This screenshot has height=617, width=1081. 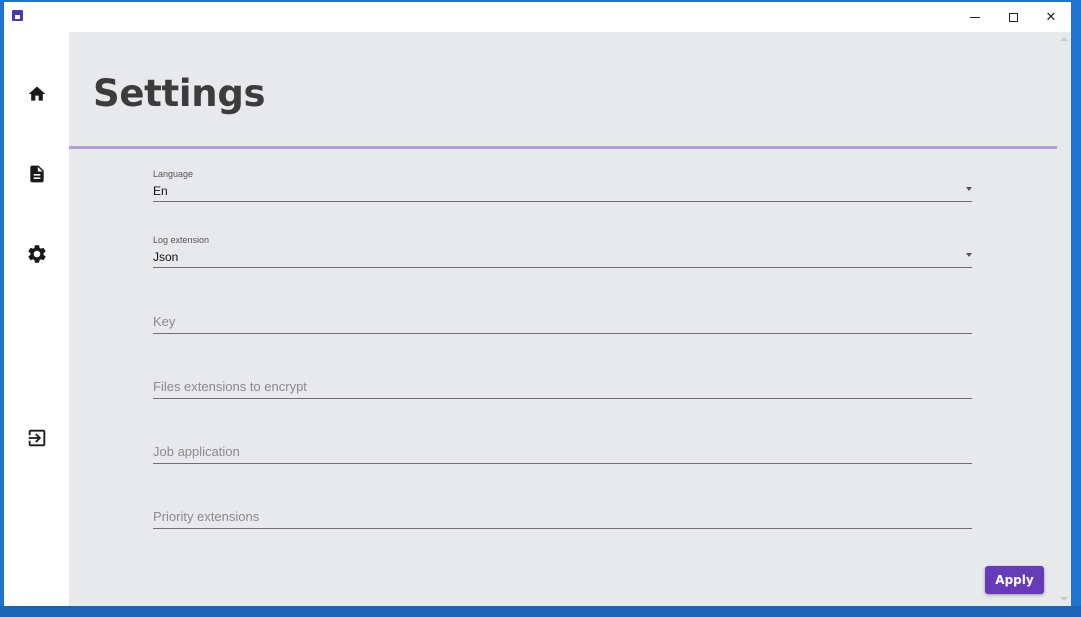 I want to click on priority-extensions-field: Priority extensions, so click(x=562, y=513).